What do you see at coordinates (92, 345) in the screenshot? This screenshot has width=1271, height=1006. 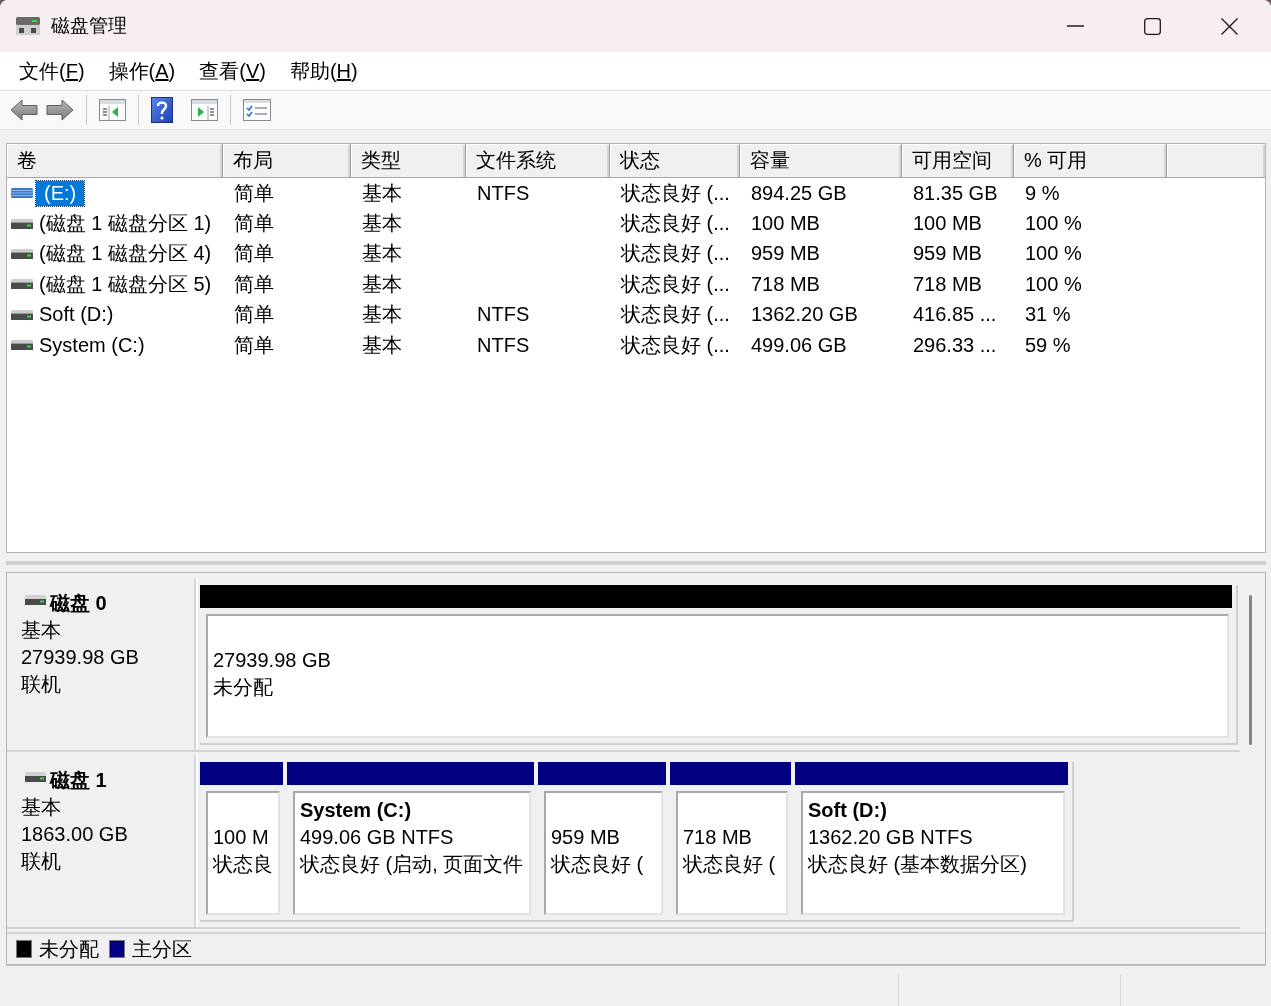 I see `volume-name: System (C:)` at bounding box center [92, 345].